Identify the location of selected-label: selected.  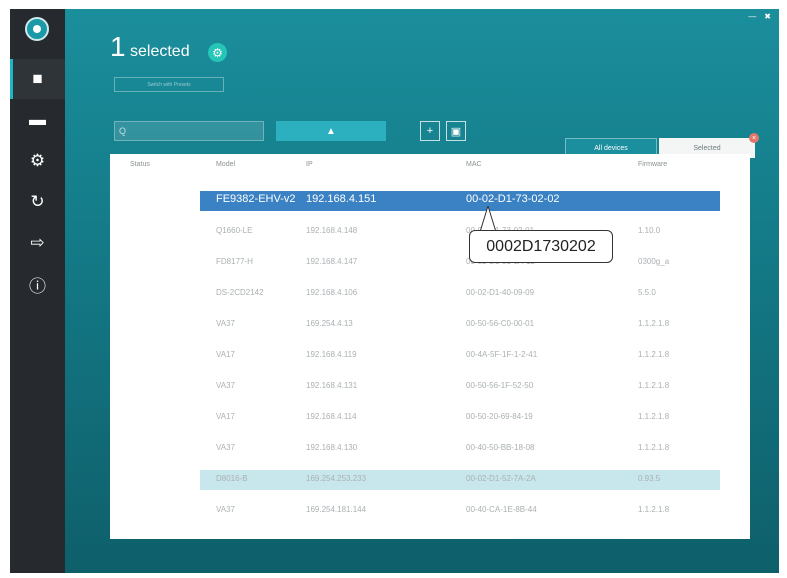
(160, 51).